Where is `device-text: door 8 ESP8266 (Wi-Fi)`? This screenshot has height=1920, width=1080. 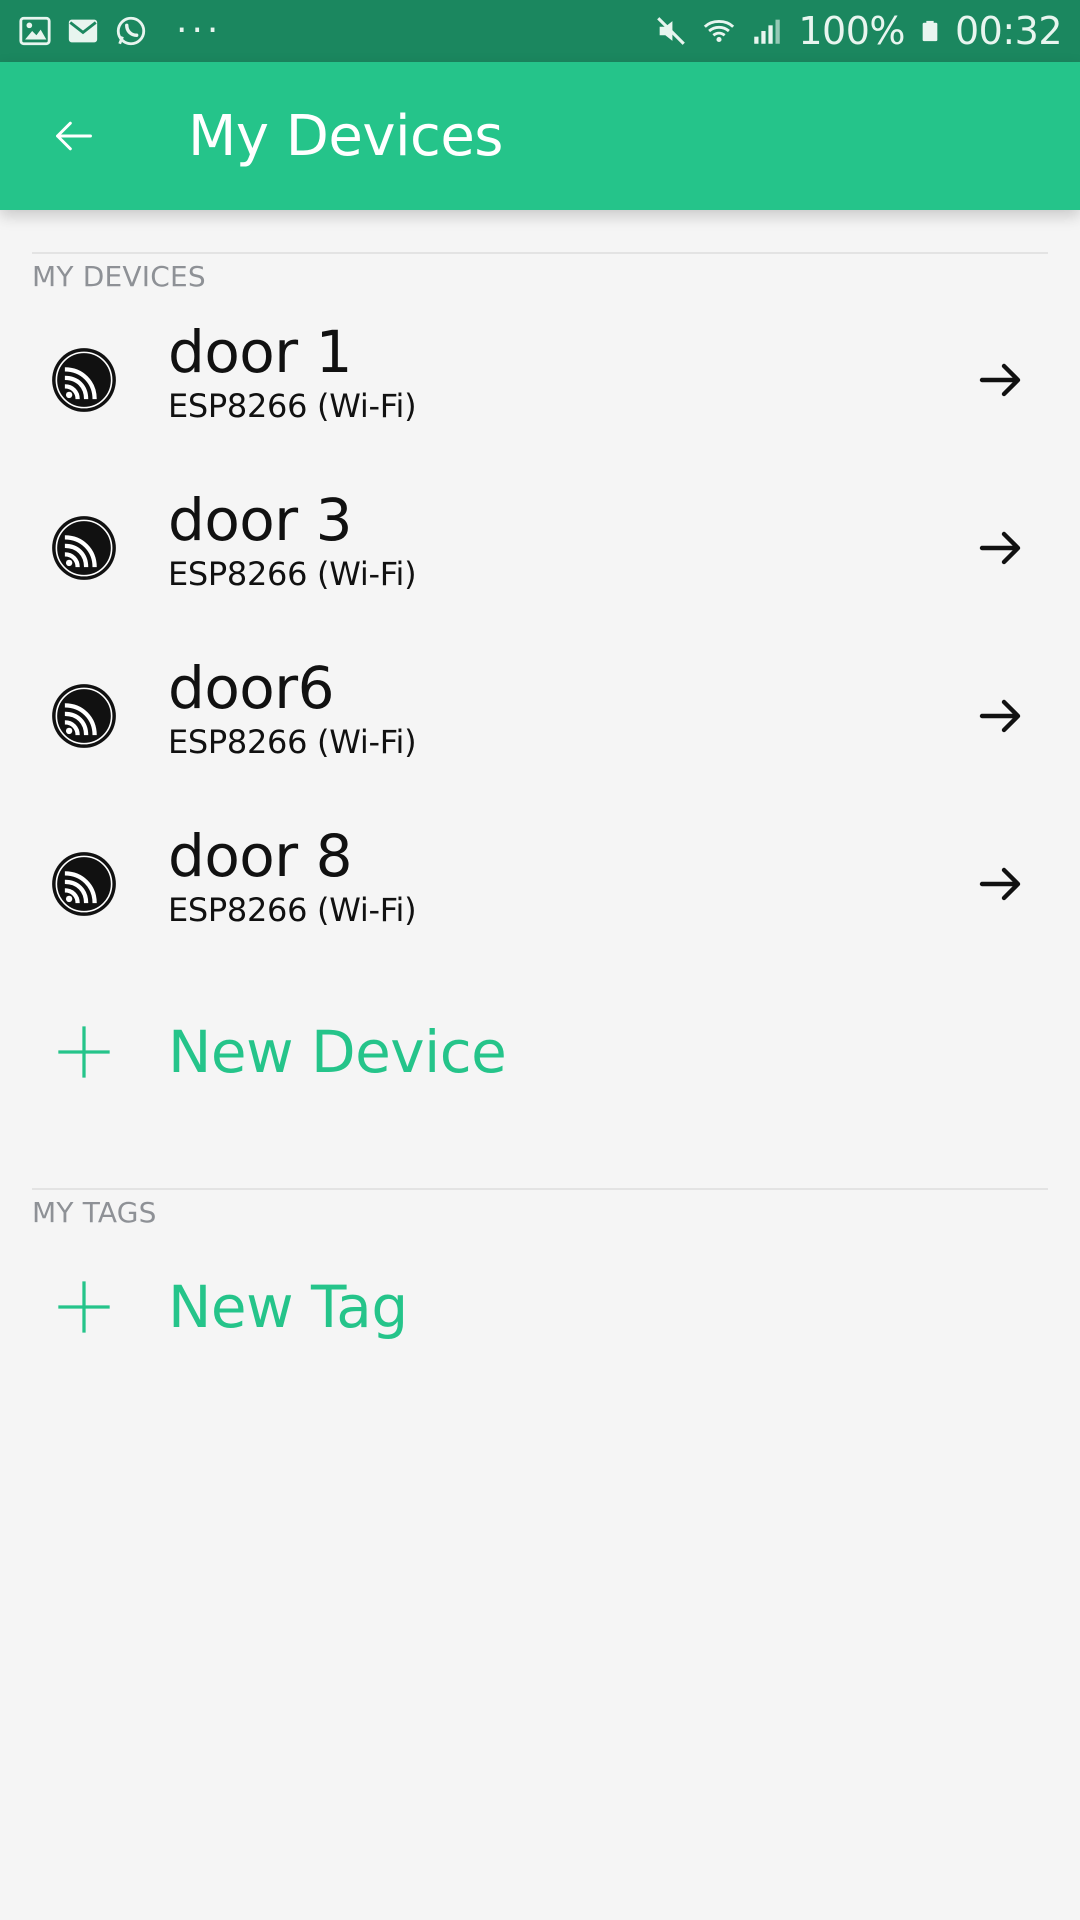 device-text: door 8 ESP8266 (Wi-Fi) is located at coordinates (292, 876).